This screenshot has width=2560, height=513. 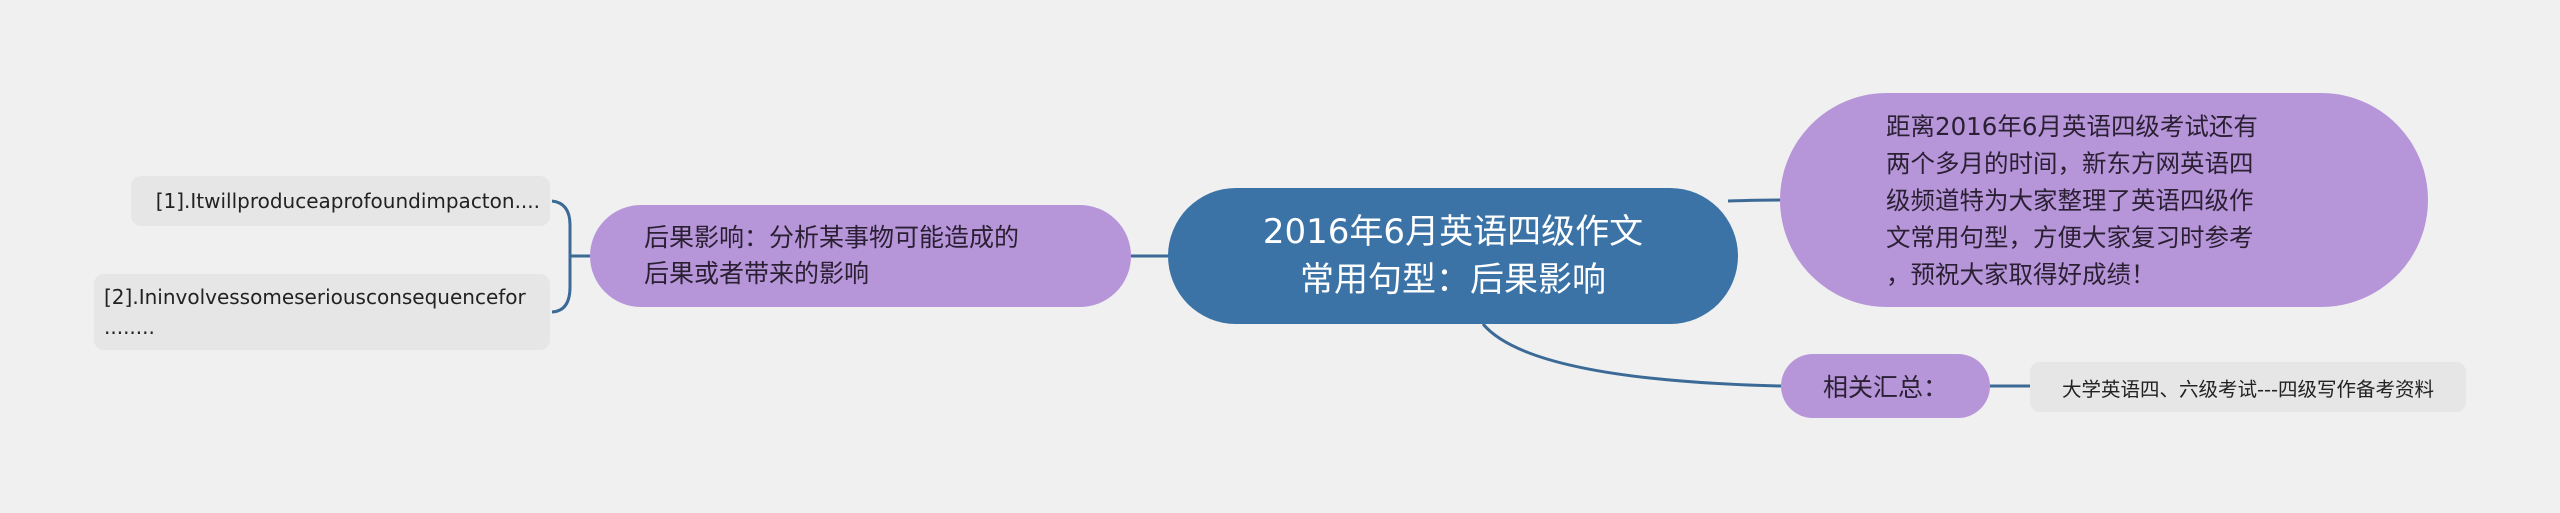 I want to click on leaf-node-resource-link: 大学英语四、六级考试---四级写作备考资料, so click(x=2248, y=387).